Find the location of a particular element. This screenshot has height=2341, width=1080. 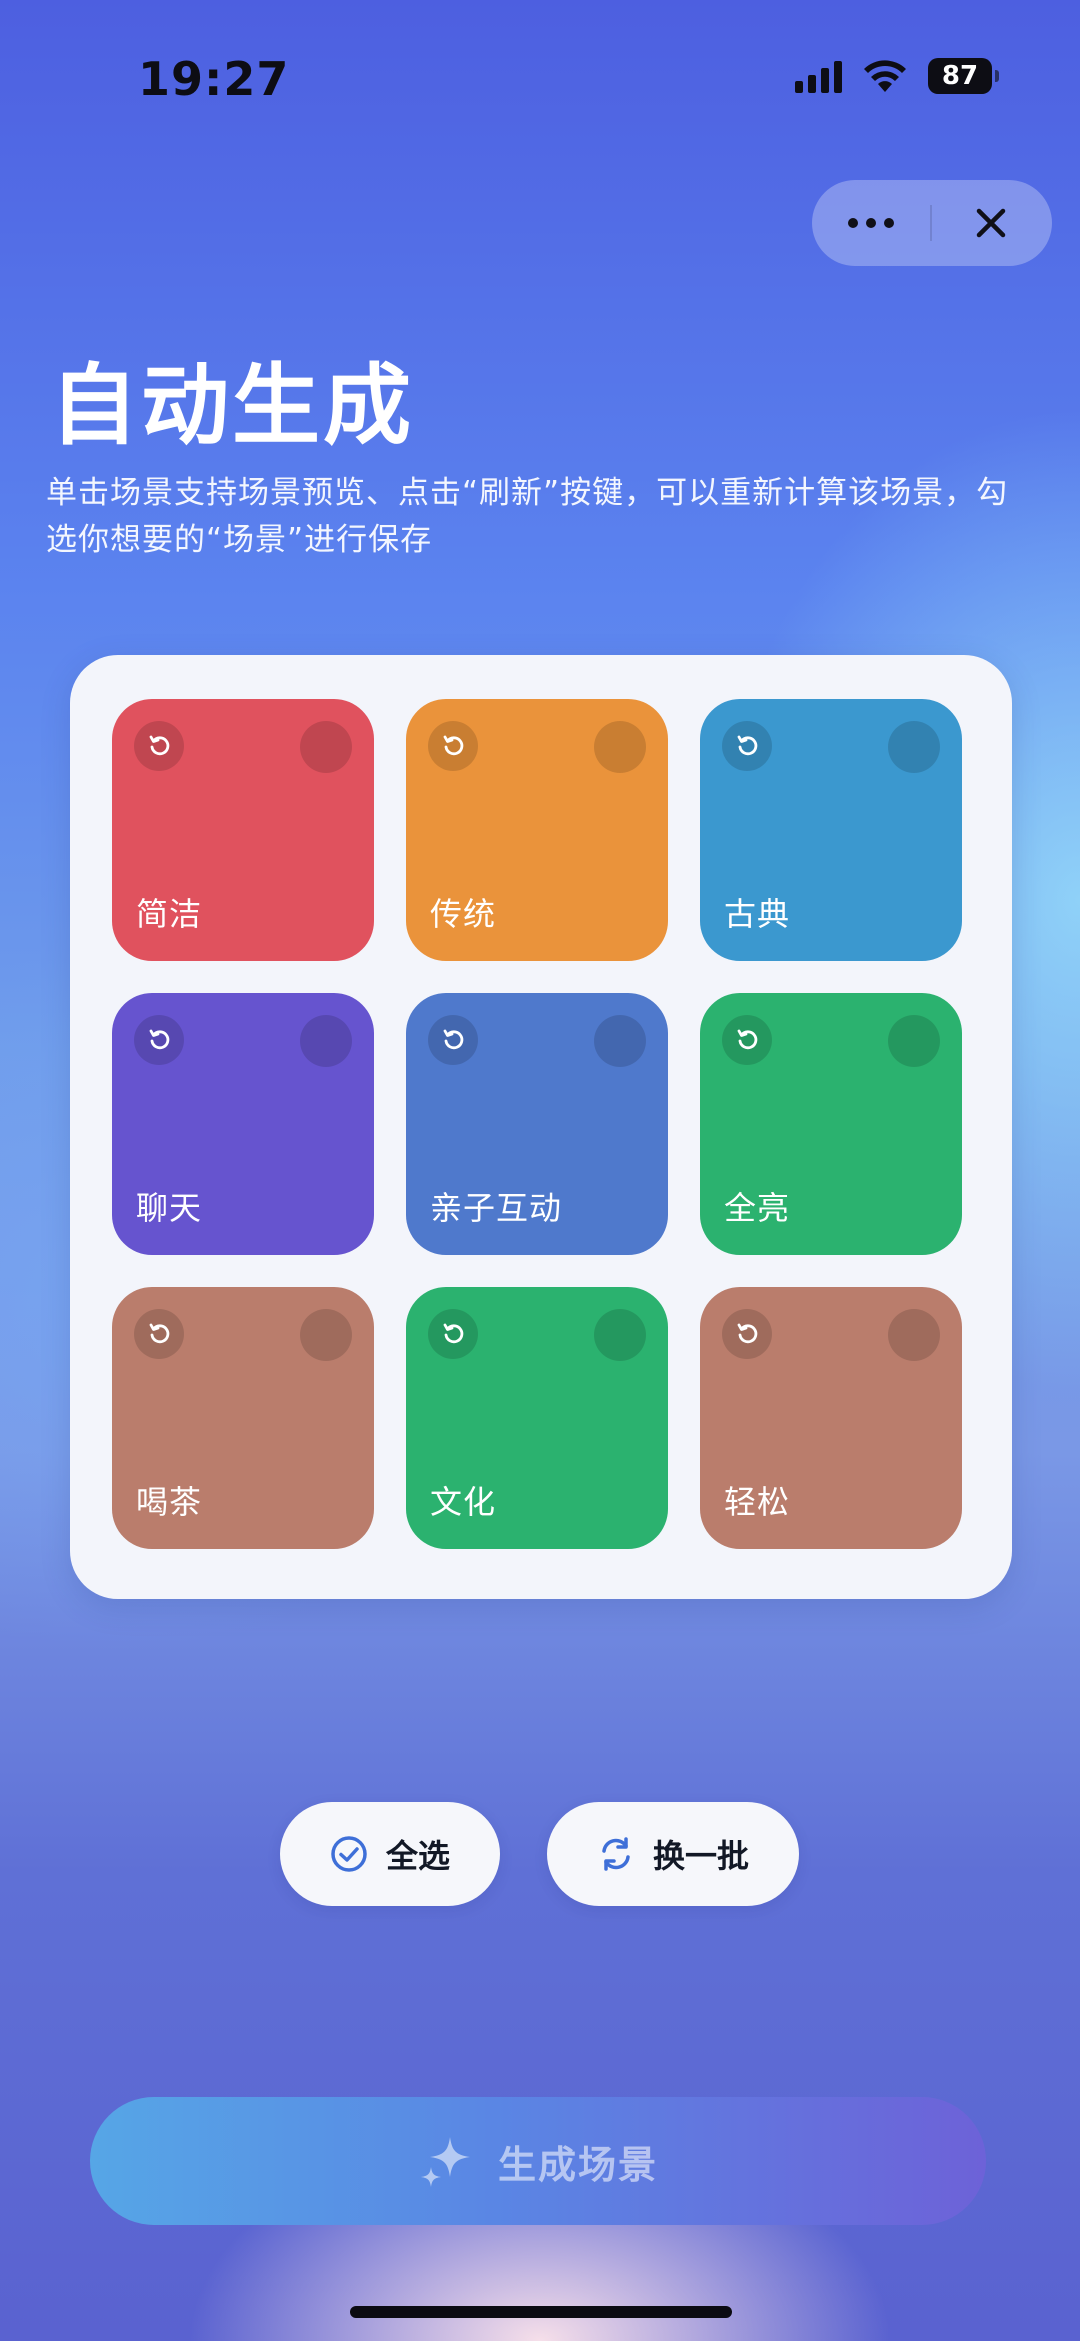

refresh-batch-label: 换一批 is located at coordinates (700, 1856).